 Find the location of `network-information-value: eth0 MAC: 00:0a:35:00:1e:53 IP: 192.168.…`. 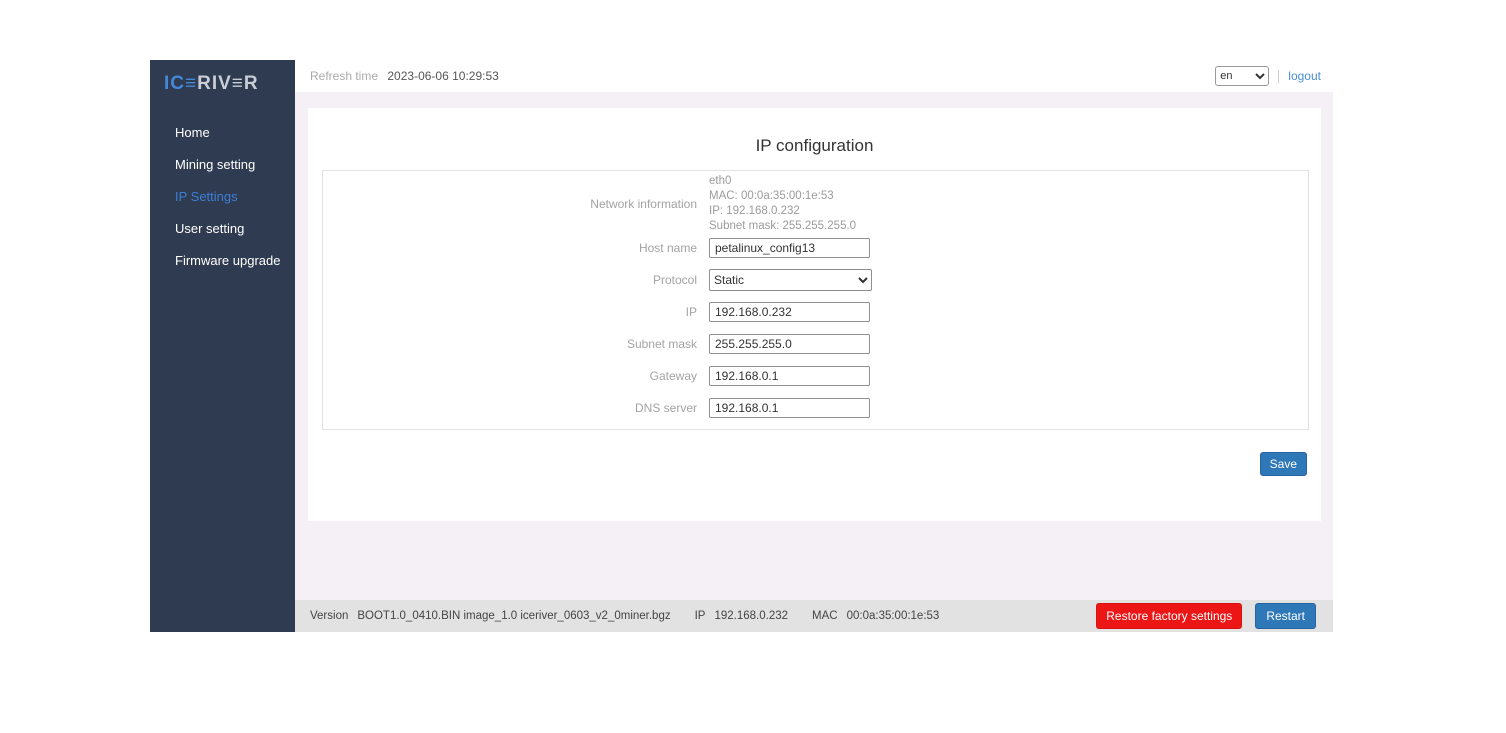

network-information-value: eth0 MAC: 00:0a:35:00:1e:53 IP: 192.168.… is located at coordinates (782, 204).